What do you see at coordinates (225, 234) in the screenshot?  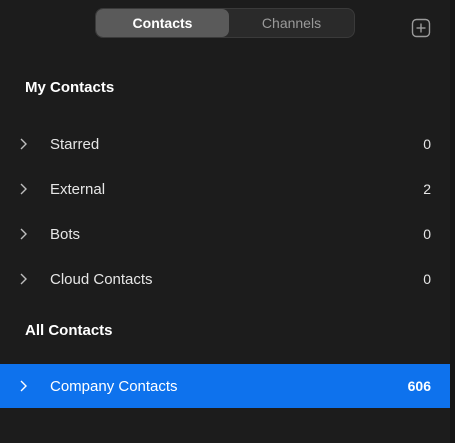 I see `list-item-bots: Bots 0` at bounding box center [225, 234].